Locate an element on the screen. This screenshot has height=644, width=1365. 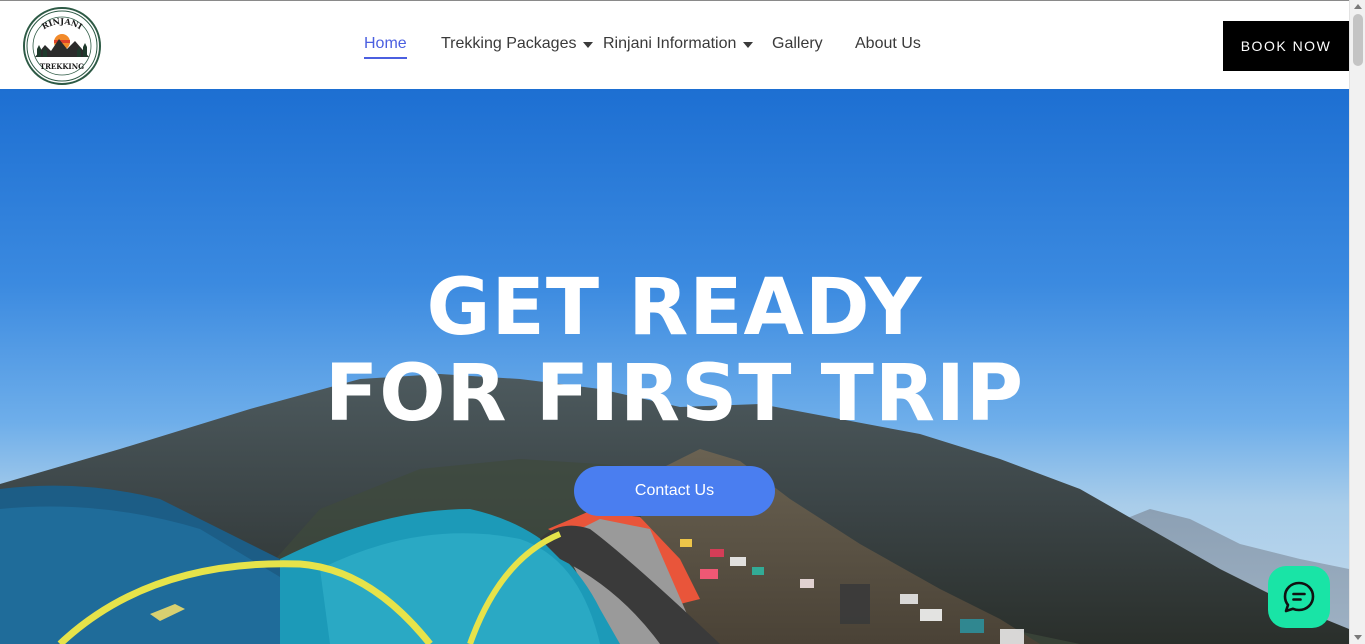
contact-us-button: Contact Us is located at coordinates (674, 491).